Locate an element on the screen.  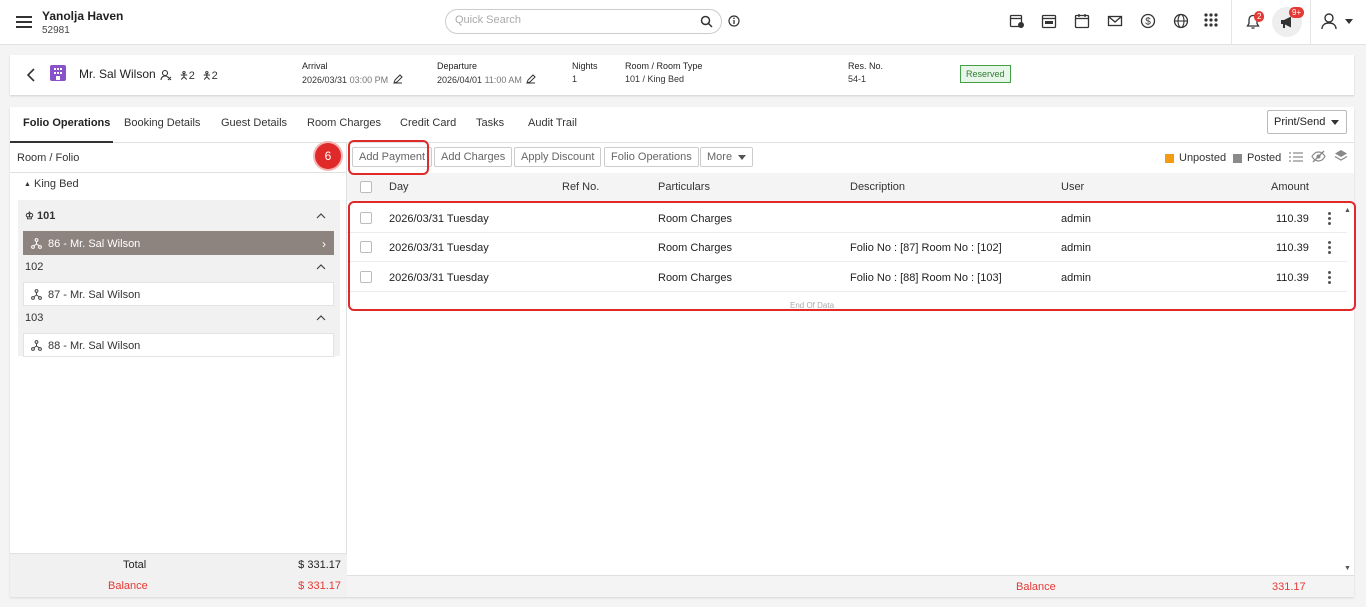
col-description: Description is located at coordinates (877, 187).